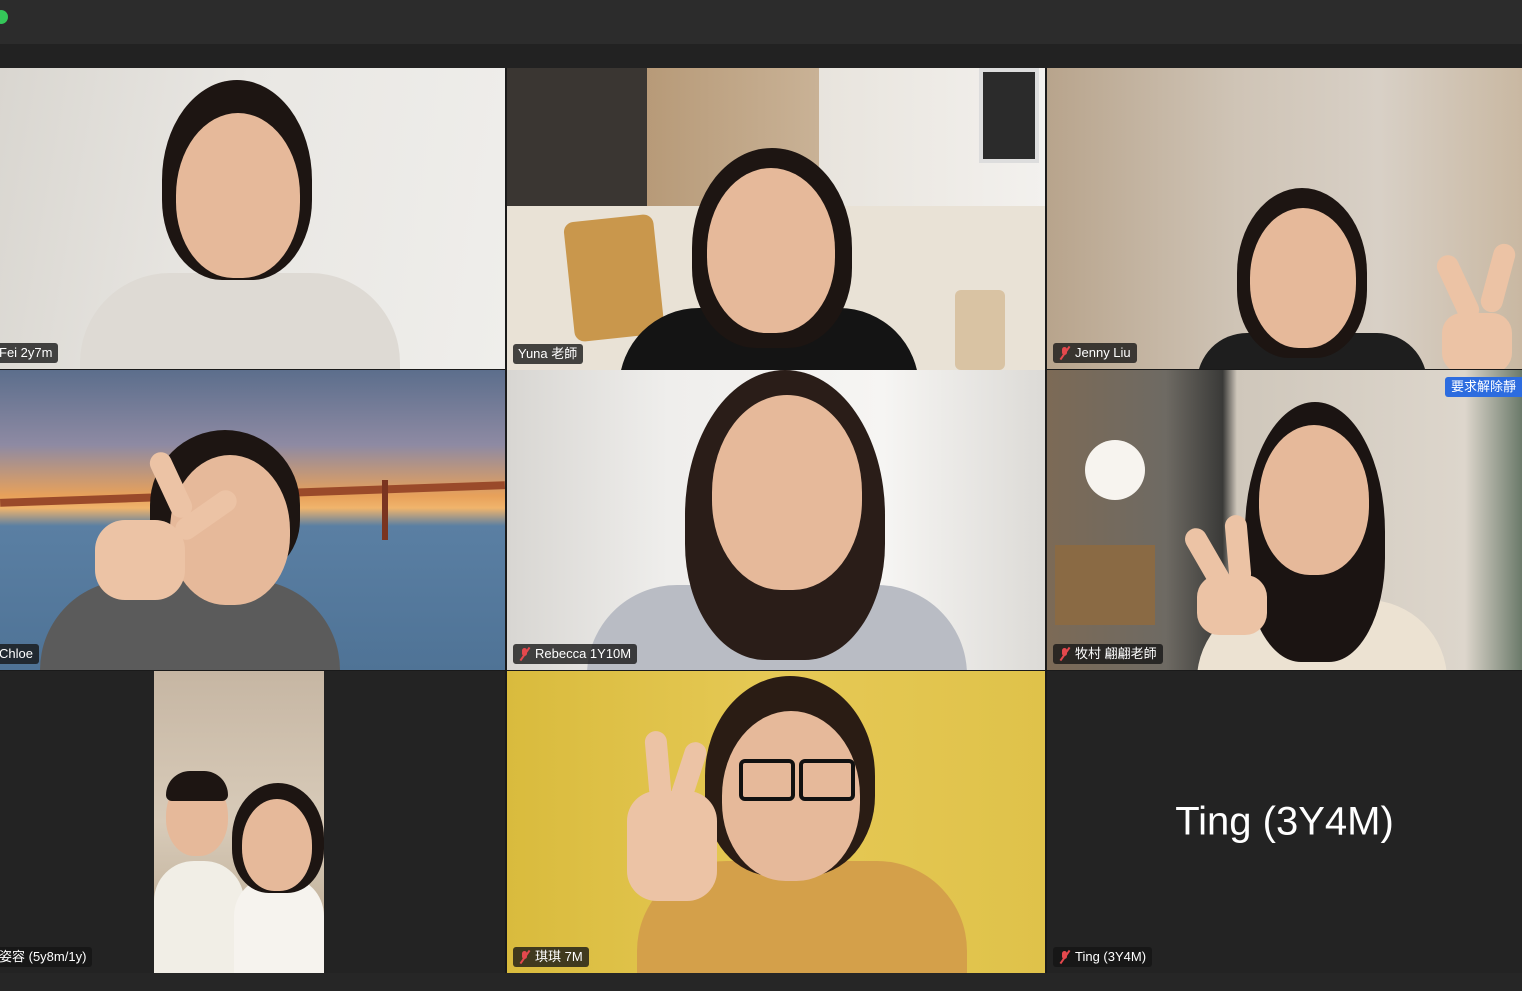 The width and height of the screenshot is (1522, 991). I want to click on participant-name: 姿容 (5y8m/1y), so click(43, 956).